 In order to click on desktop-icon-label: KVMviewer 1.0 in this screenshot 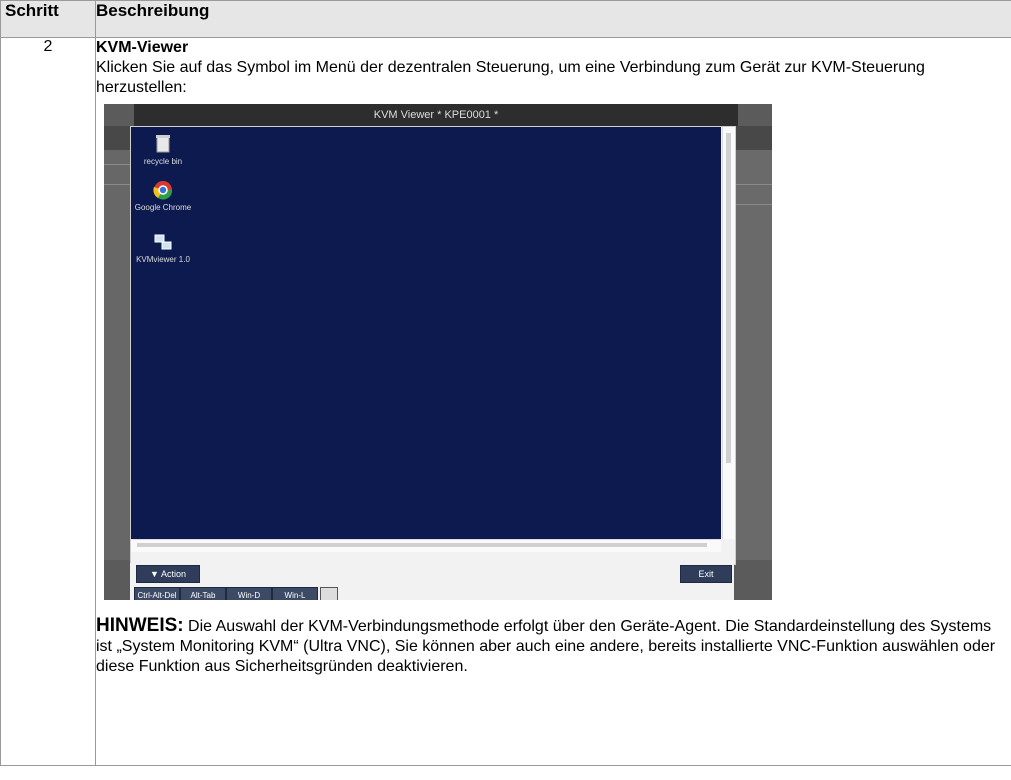, I will do `click(163, 259)`.